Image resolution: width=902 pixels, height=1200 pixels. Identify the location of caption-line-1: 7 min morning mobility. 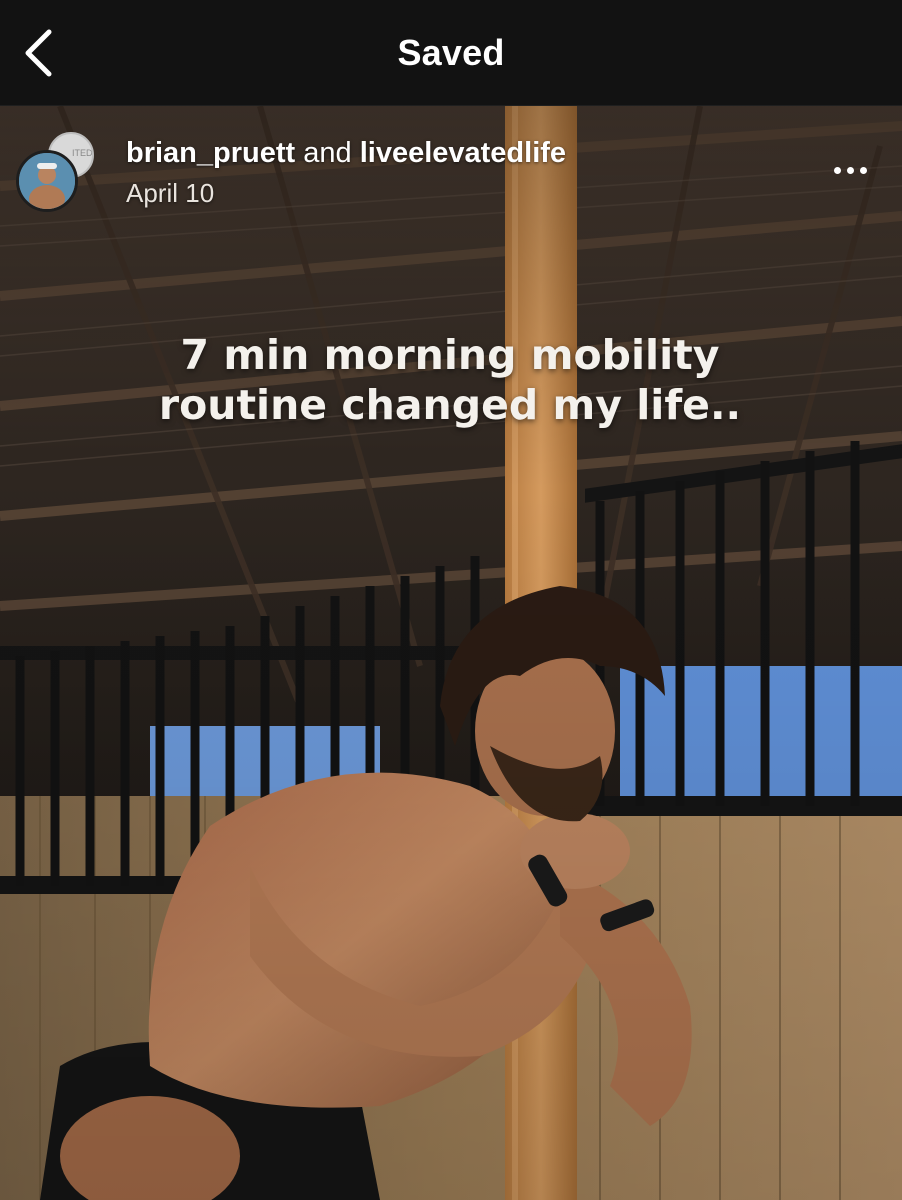
(450, 355).